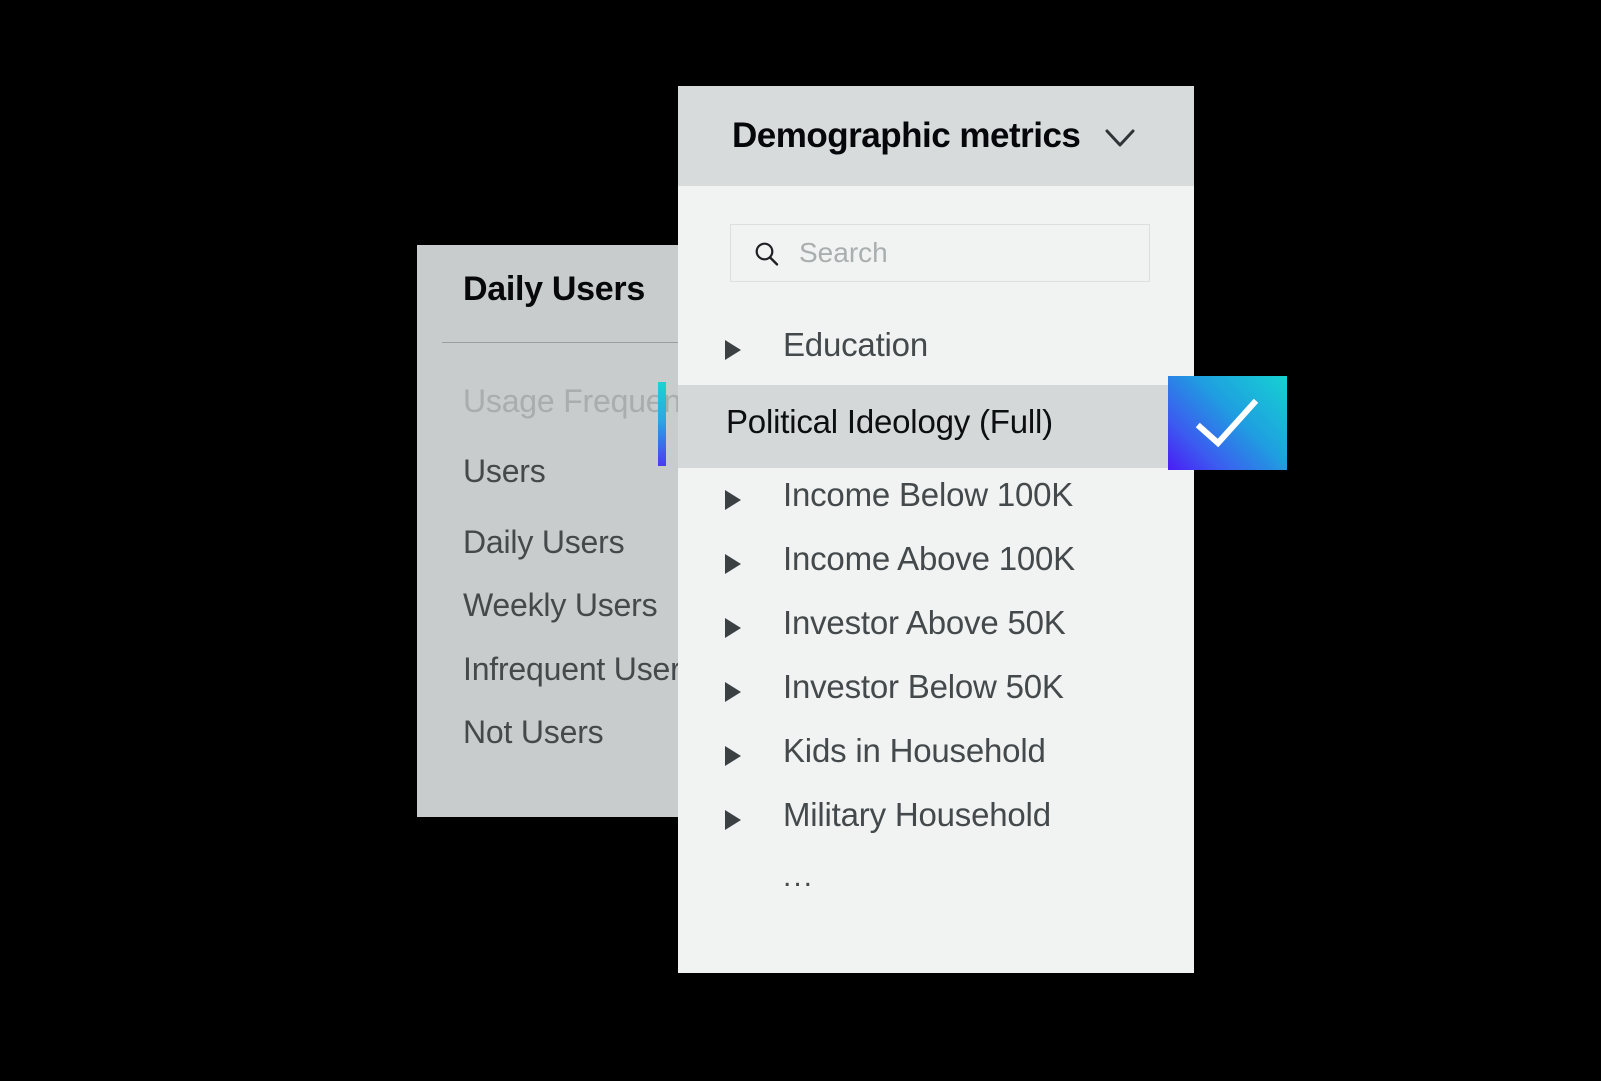 The height and width of the screenshot is (1081, 1601). What do you see at coordinates (580, 669) in the screenshot?
I see `list-item: Infrequent Users` at bounding box center [580, 669].